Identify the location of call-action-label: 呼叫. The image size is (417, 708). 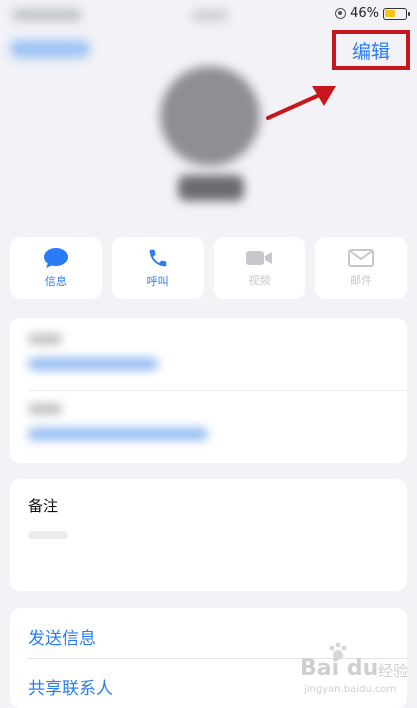
(157, 281).